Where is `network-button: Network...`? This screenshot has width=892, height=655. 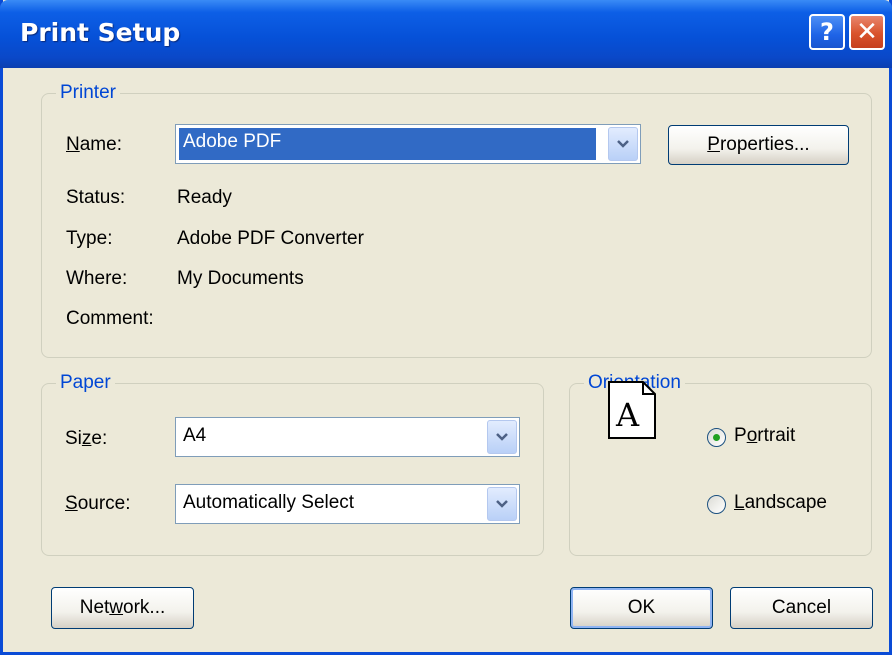 network-button: Network... is located at coordinates (122, 608).